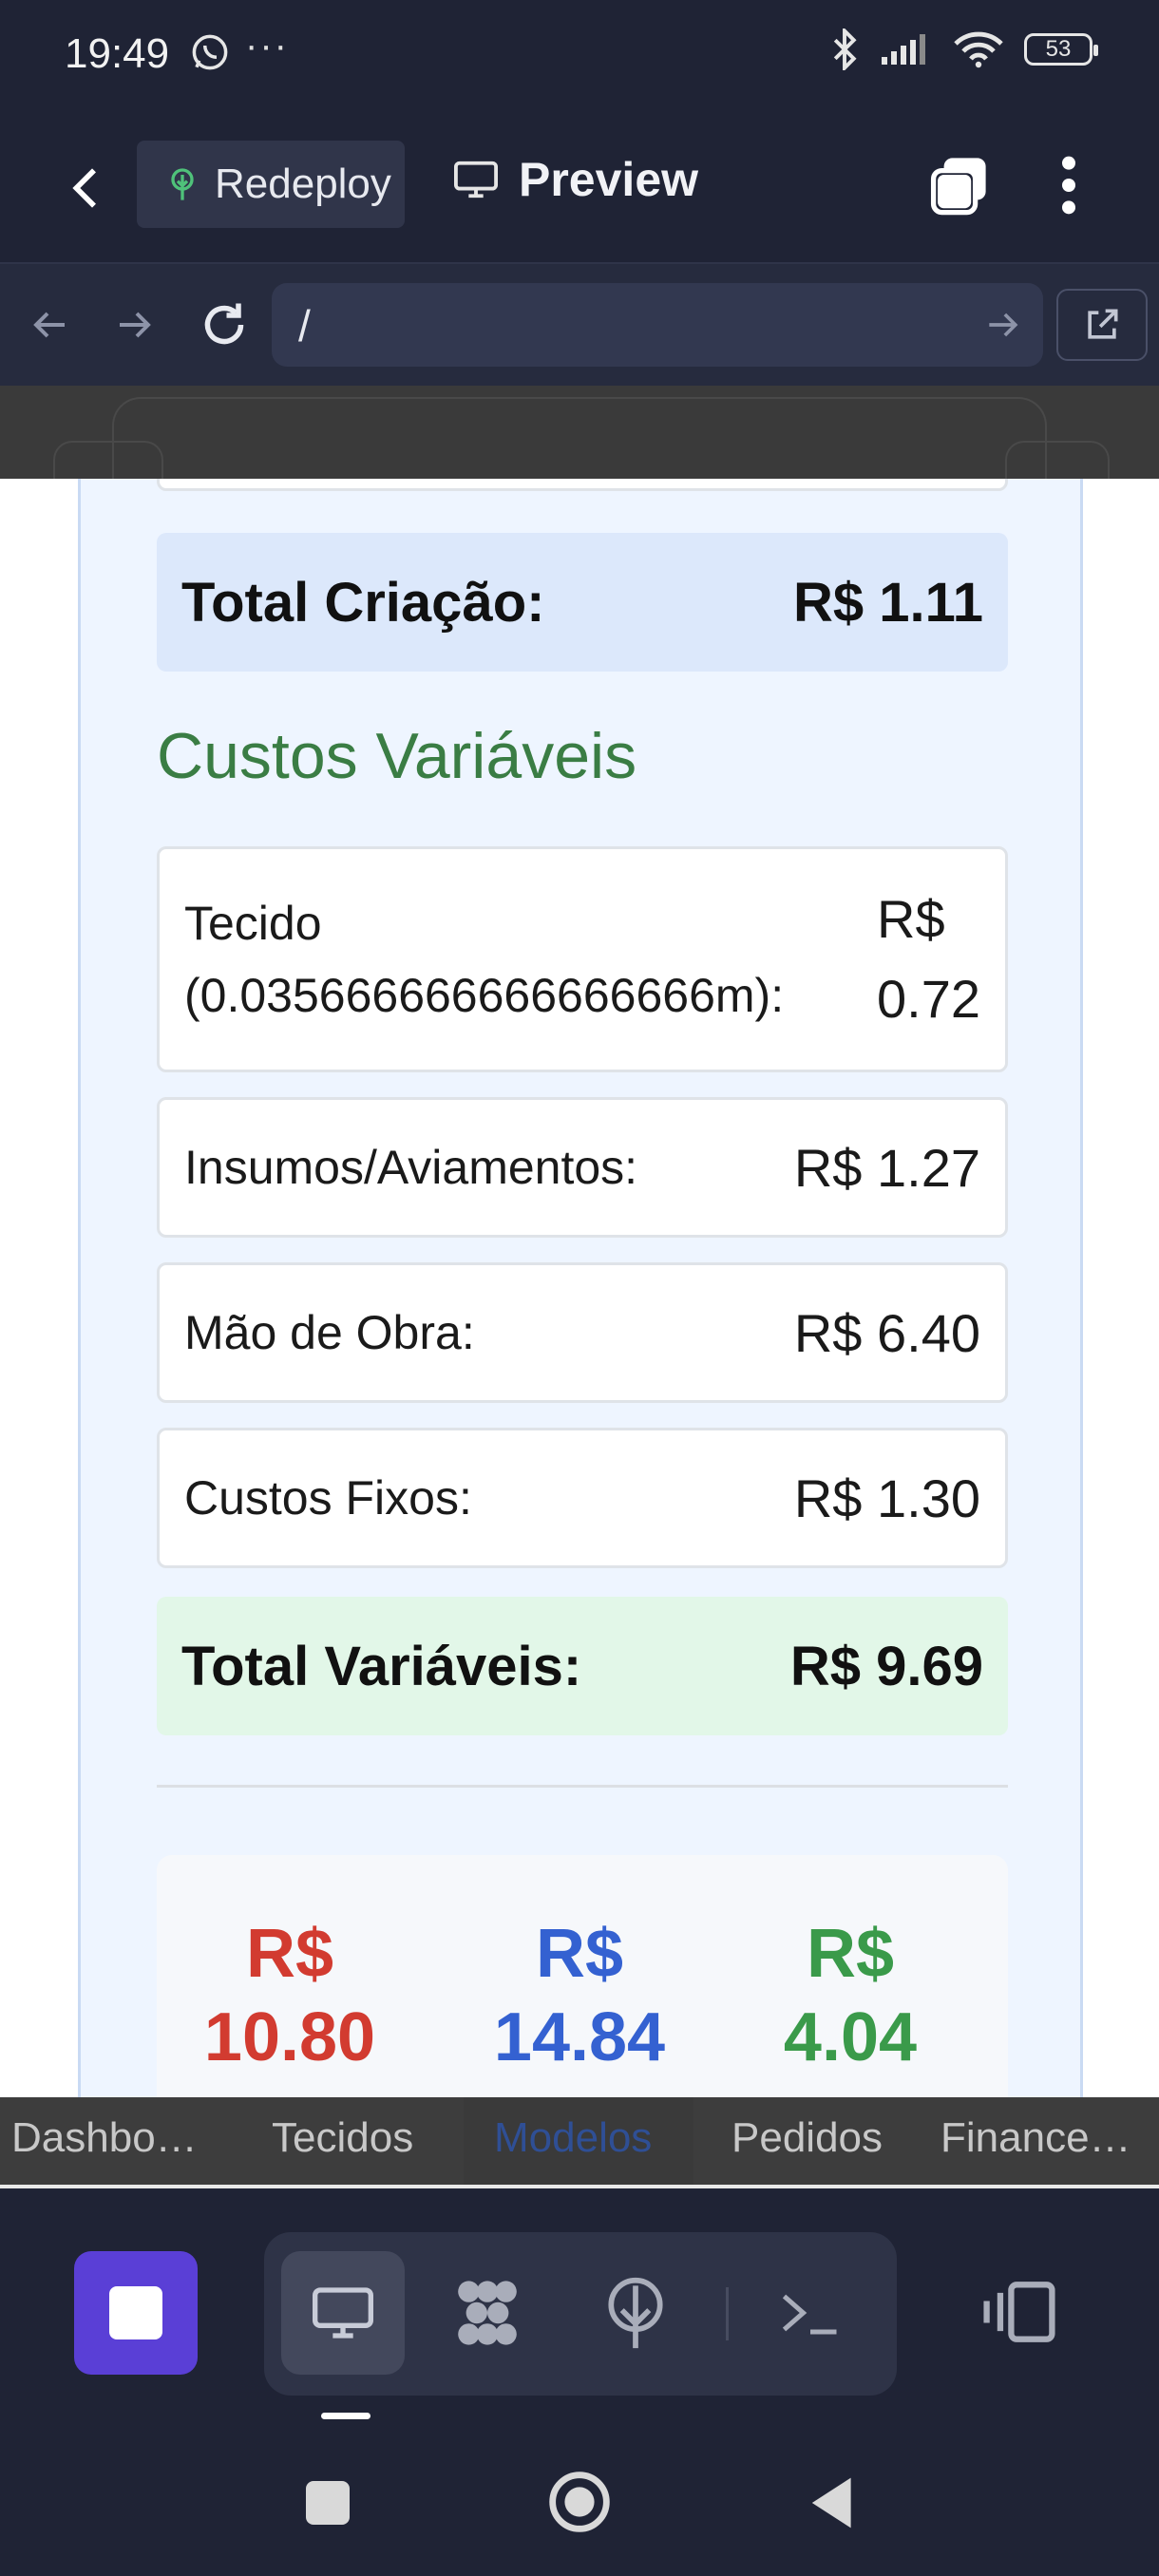 The image size is (1159, 2576). What do you see at coordinates (573, 2138) in the screenshot?
I see `tab-modelos: Modelos` at bounding box center [573, 2138].